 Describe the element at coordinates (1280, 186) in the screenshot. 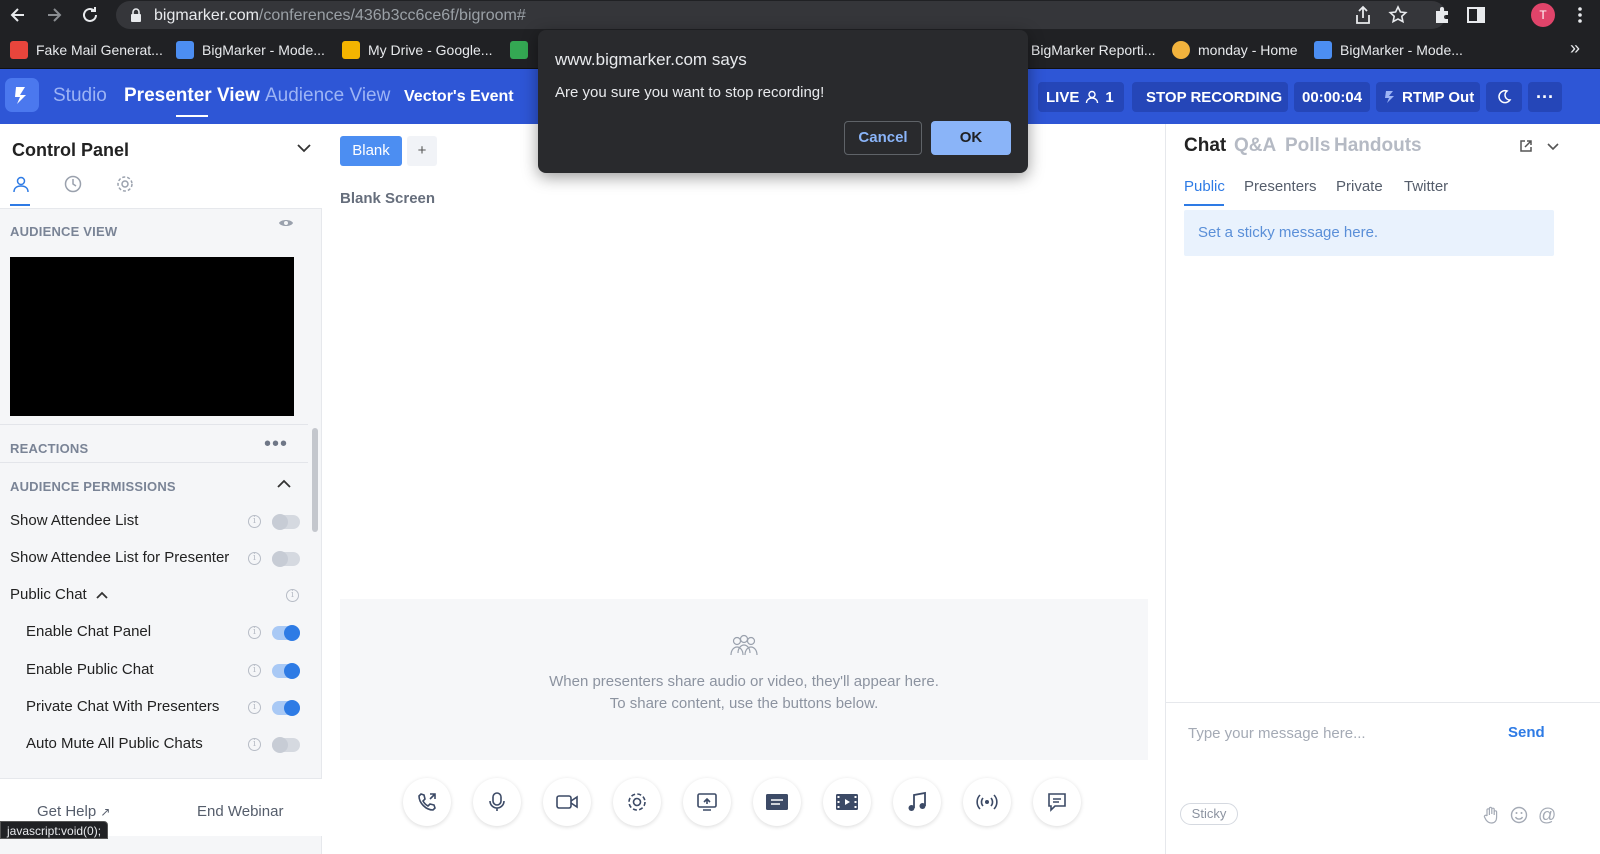

I see `subtab-presenters: Presenters` at that location.